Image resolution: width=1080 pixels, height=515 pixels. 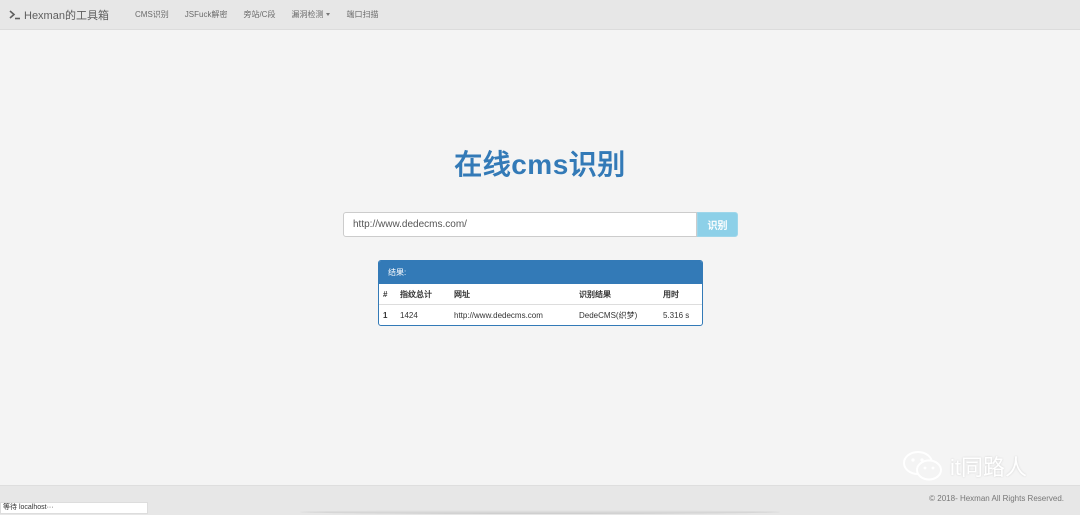 I want to click on watermark-label: it同路人, so click(x=989, y=467).